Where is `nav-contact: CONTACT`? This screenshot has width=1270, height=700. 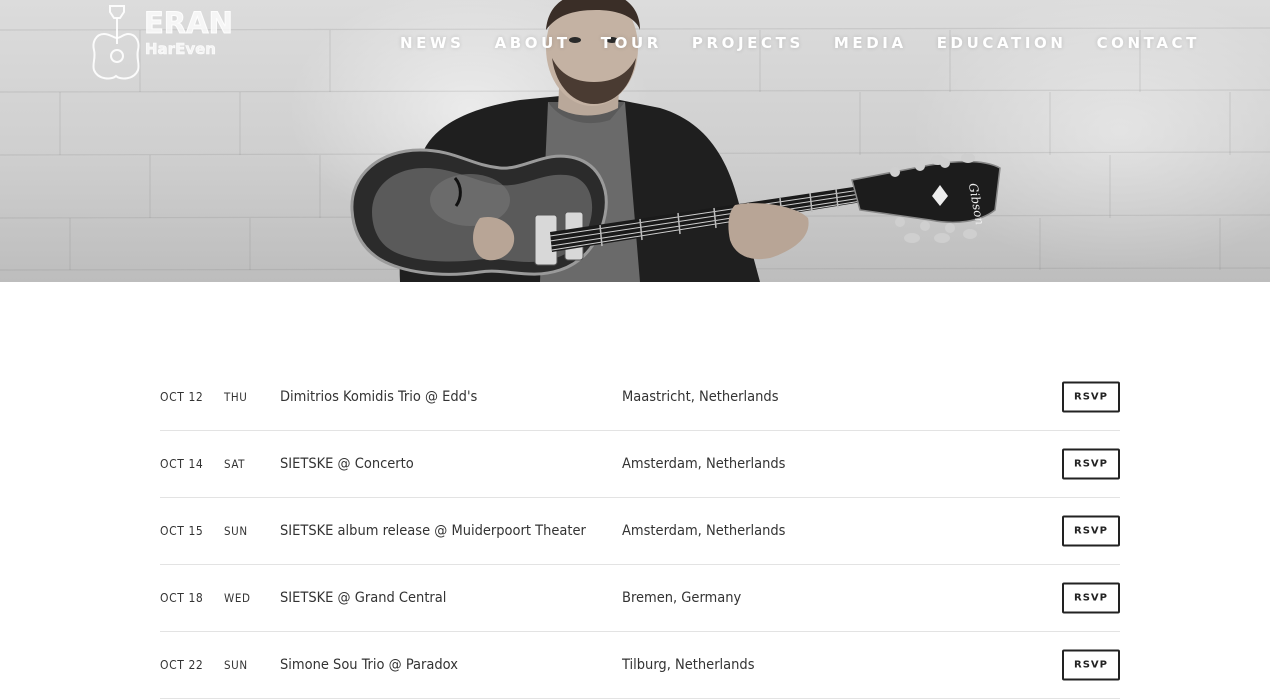 nav-contact: CONTACT is located at coordinates (1148, 43).